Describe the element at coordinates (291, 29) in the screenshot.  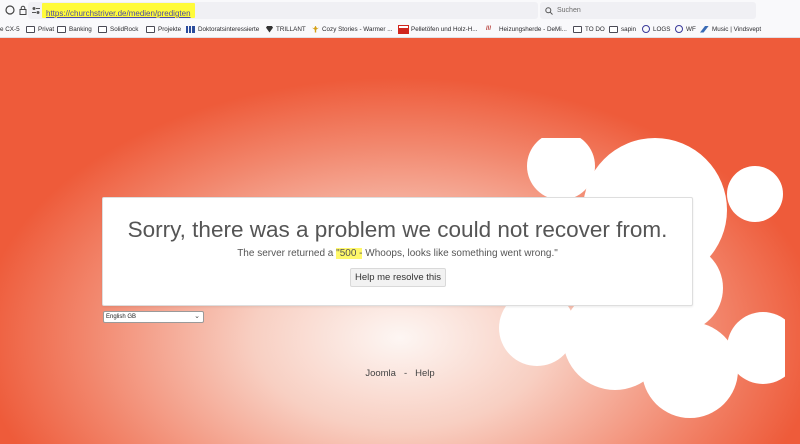
I see `bookmark-label: TRILLANT` at that location.